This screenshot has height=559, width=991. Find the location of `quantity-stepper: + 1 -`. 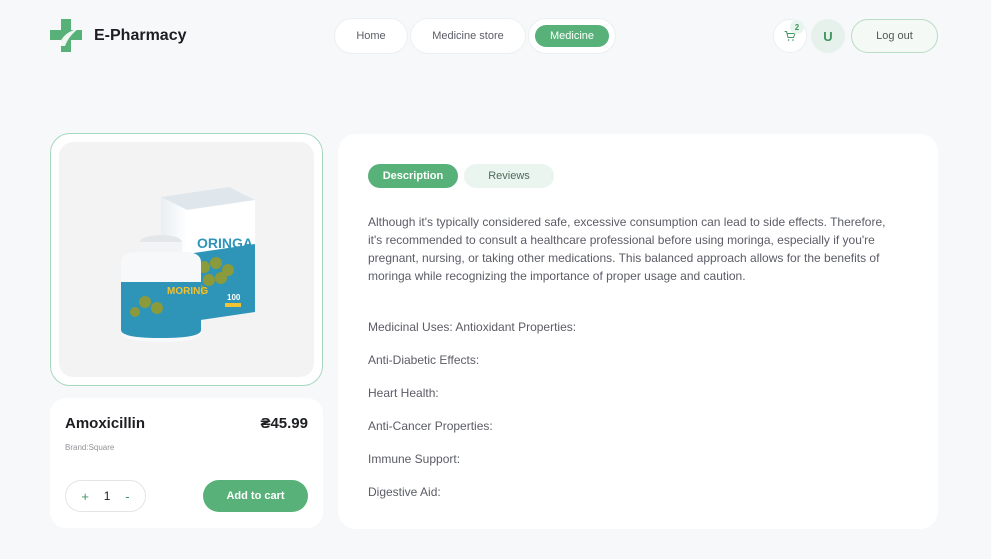

quantity-stepper: + 1 - is located at coordinates (105, 496).